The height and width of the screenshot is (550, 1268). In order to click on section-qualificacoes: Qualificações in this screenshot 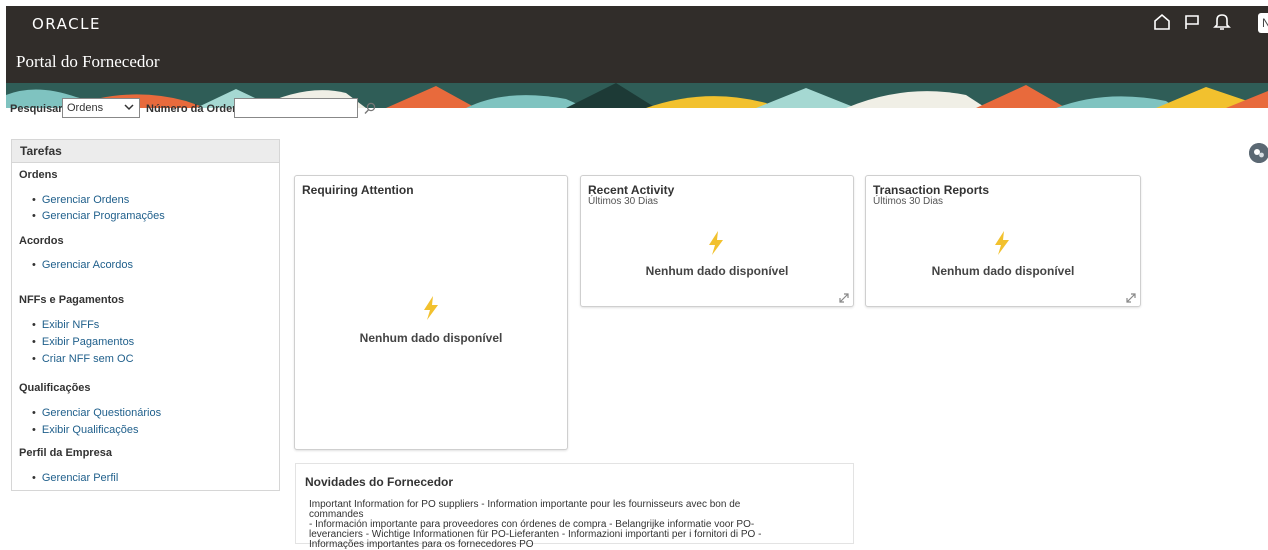, I will do `click(55, 388)`.